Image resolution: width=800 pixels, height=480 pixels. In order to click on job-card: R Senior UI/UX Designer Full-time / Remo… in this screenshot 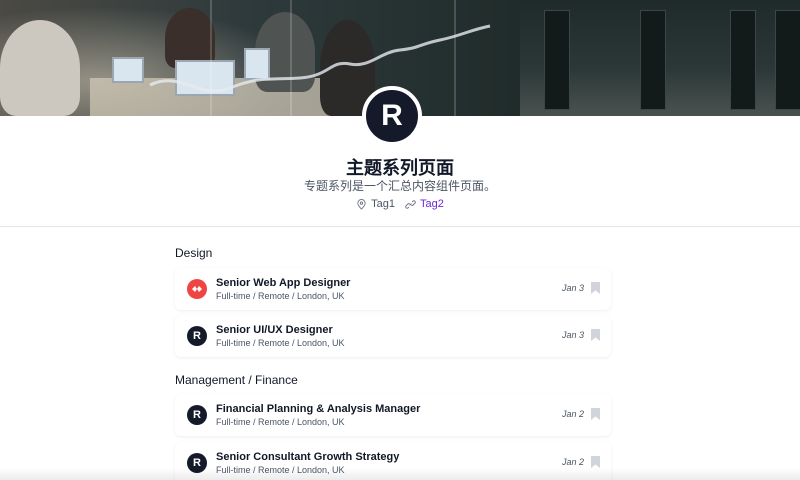, I will do `click(393, 336)`.